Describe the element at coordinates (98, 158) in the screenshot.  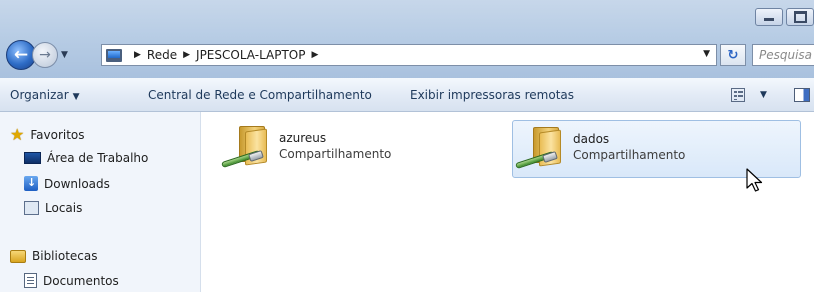
I see `sidebar-item-label: Área de Trabalho` at that location.